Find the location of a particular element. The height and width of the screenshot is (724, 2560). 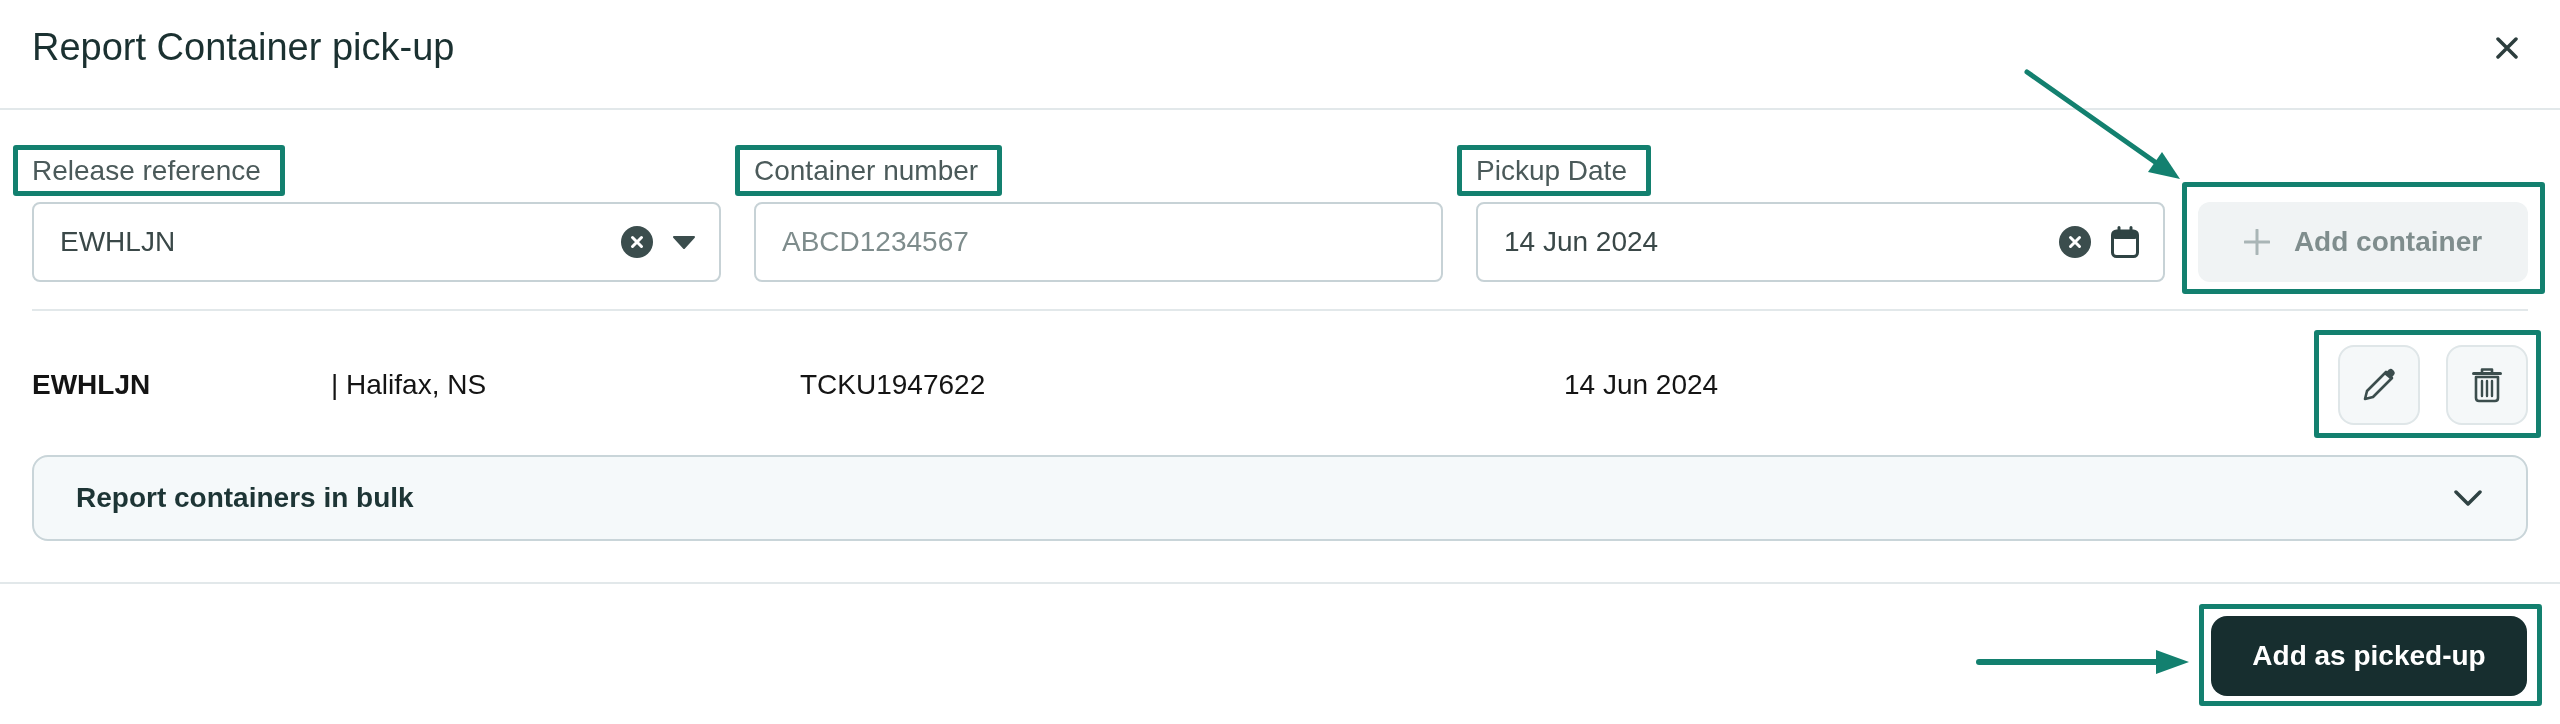

release-reference-text: EWHLJN is located at coordinates (92, 385).